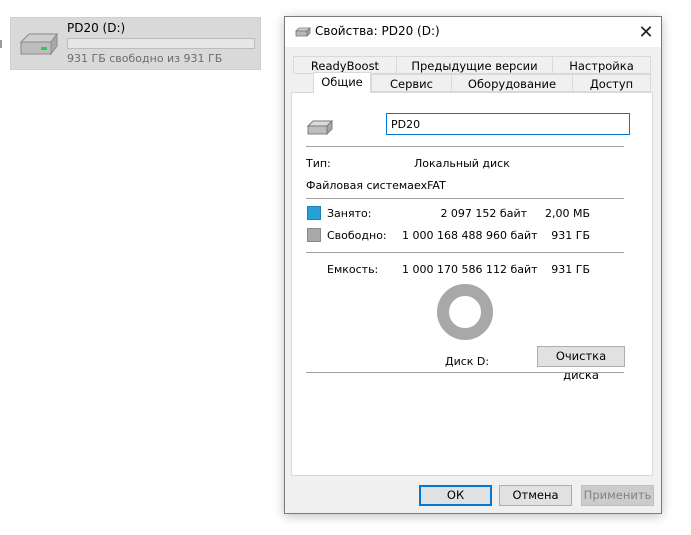  What do you see at coordinates (646, 32) in the screenshot?
I see `close-icon: ✕` at bounding box center [646, 32].